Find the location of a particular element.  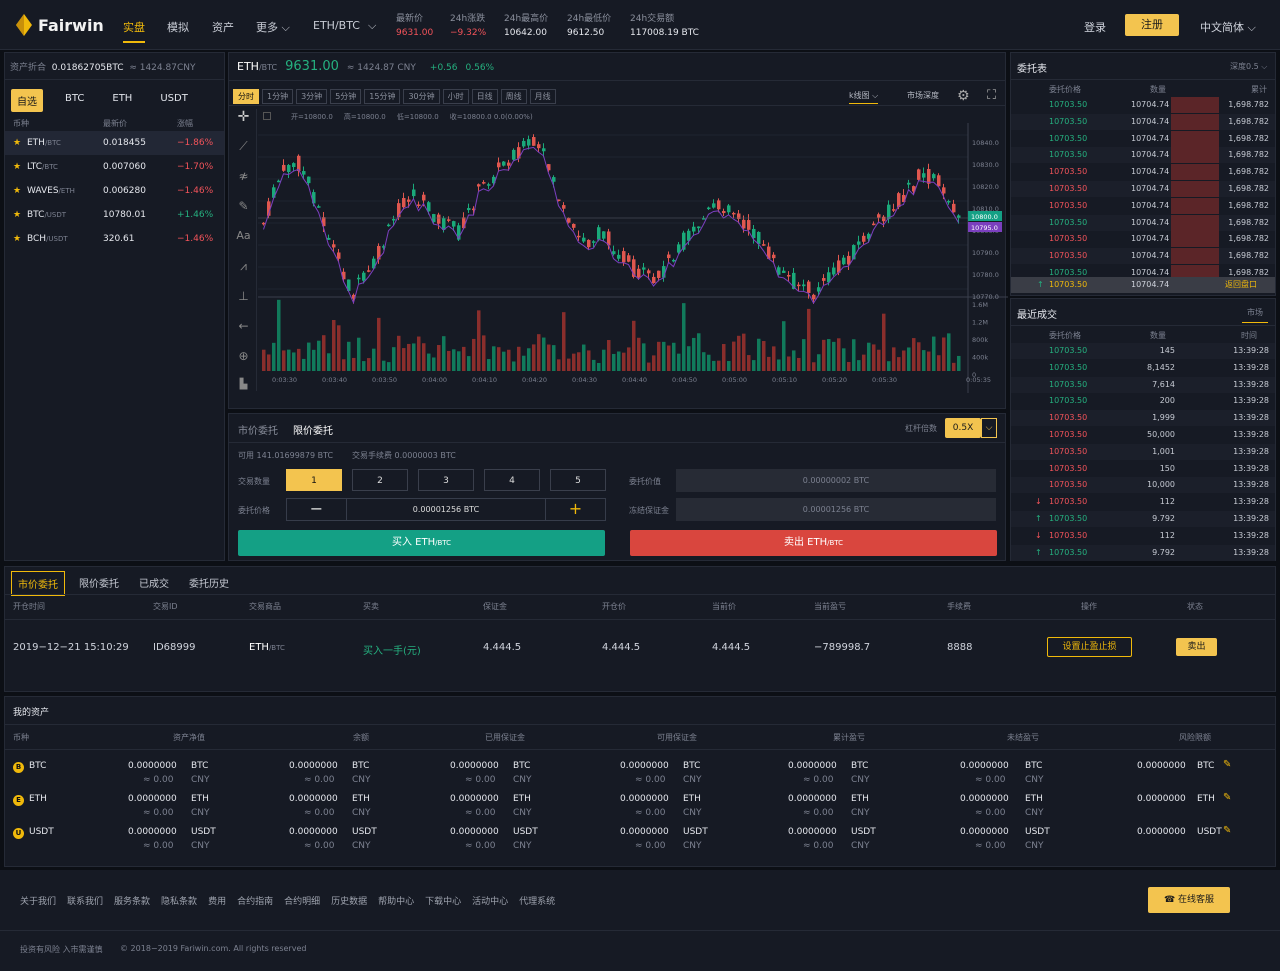

ohlc-toggle-checkbox is located at coordinates (267, 116).